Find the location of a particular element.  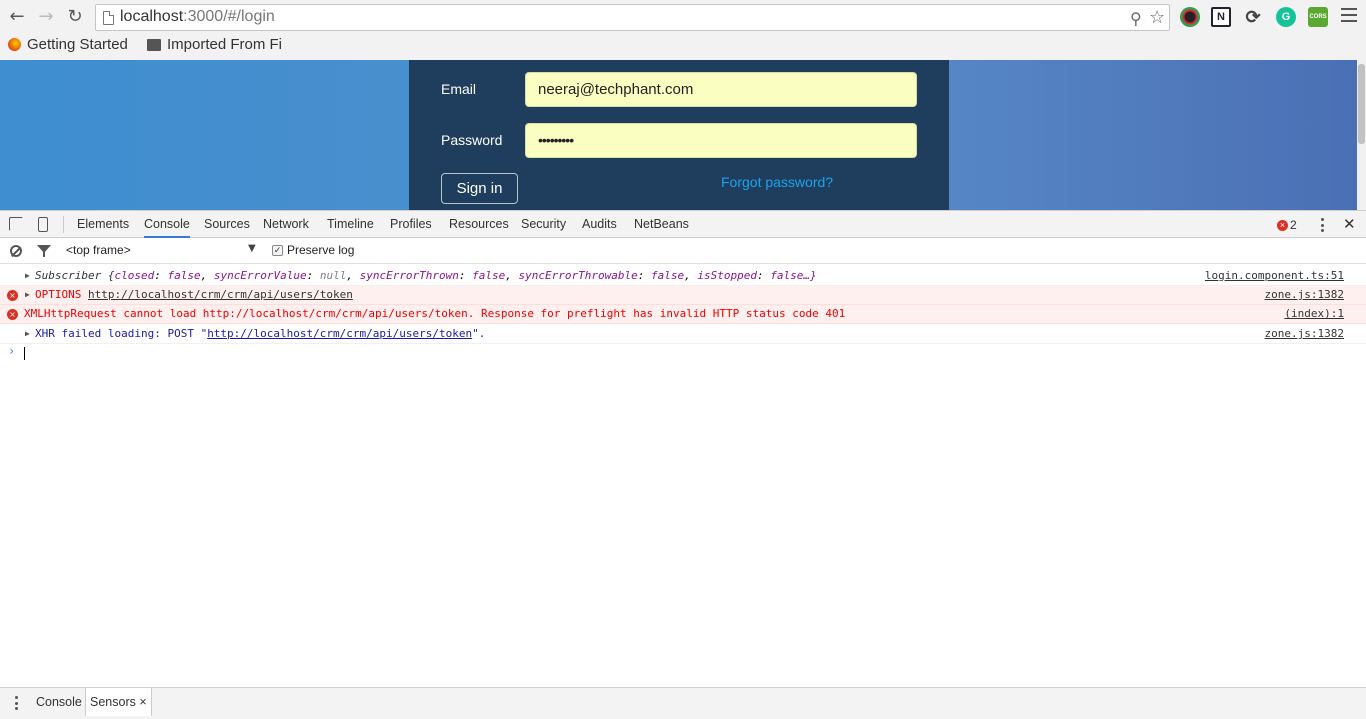

bookmark-label: Getting Started is located at coordinates (77, 44).